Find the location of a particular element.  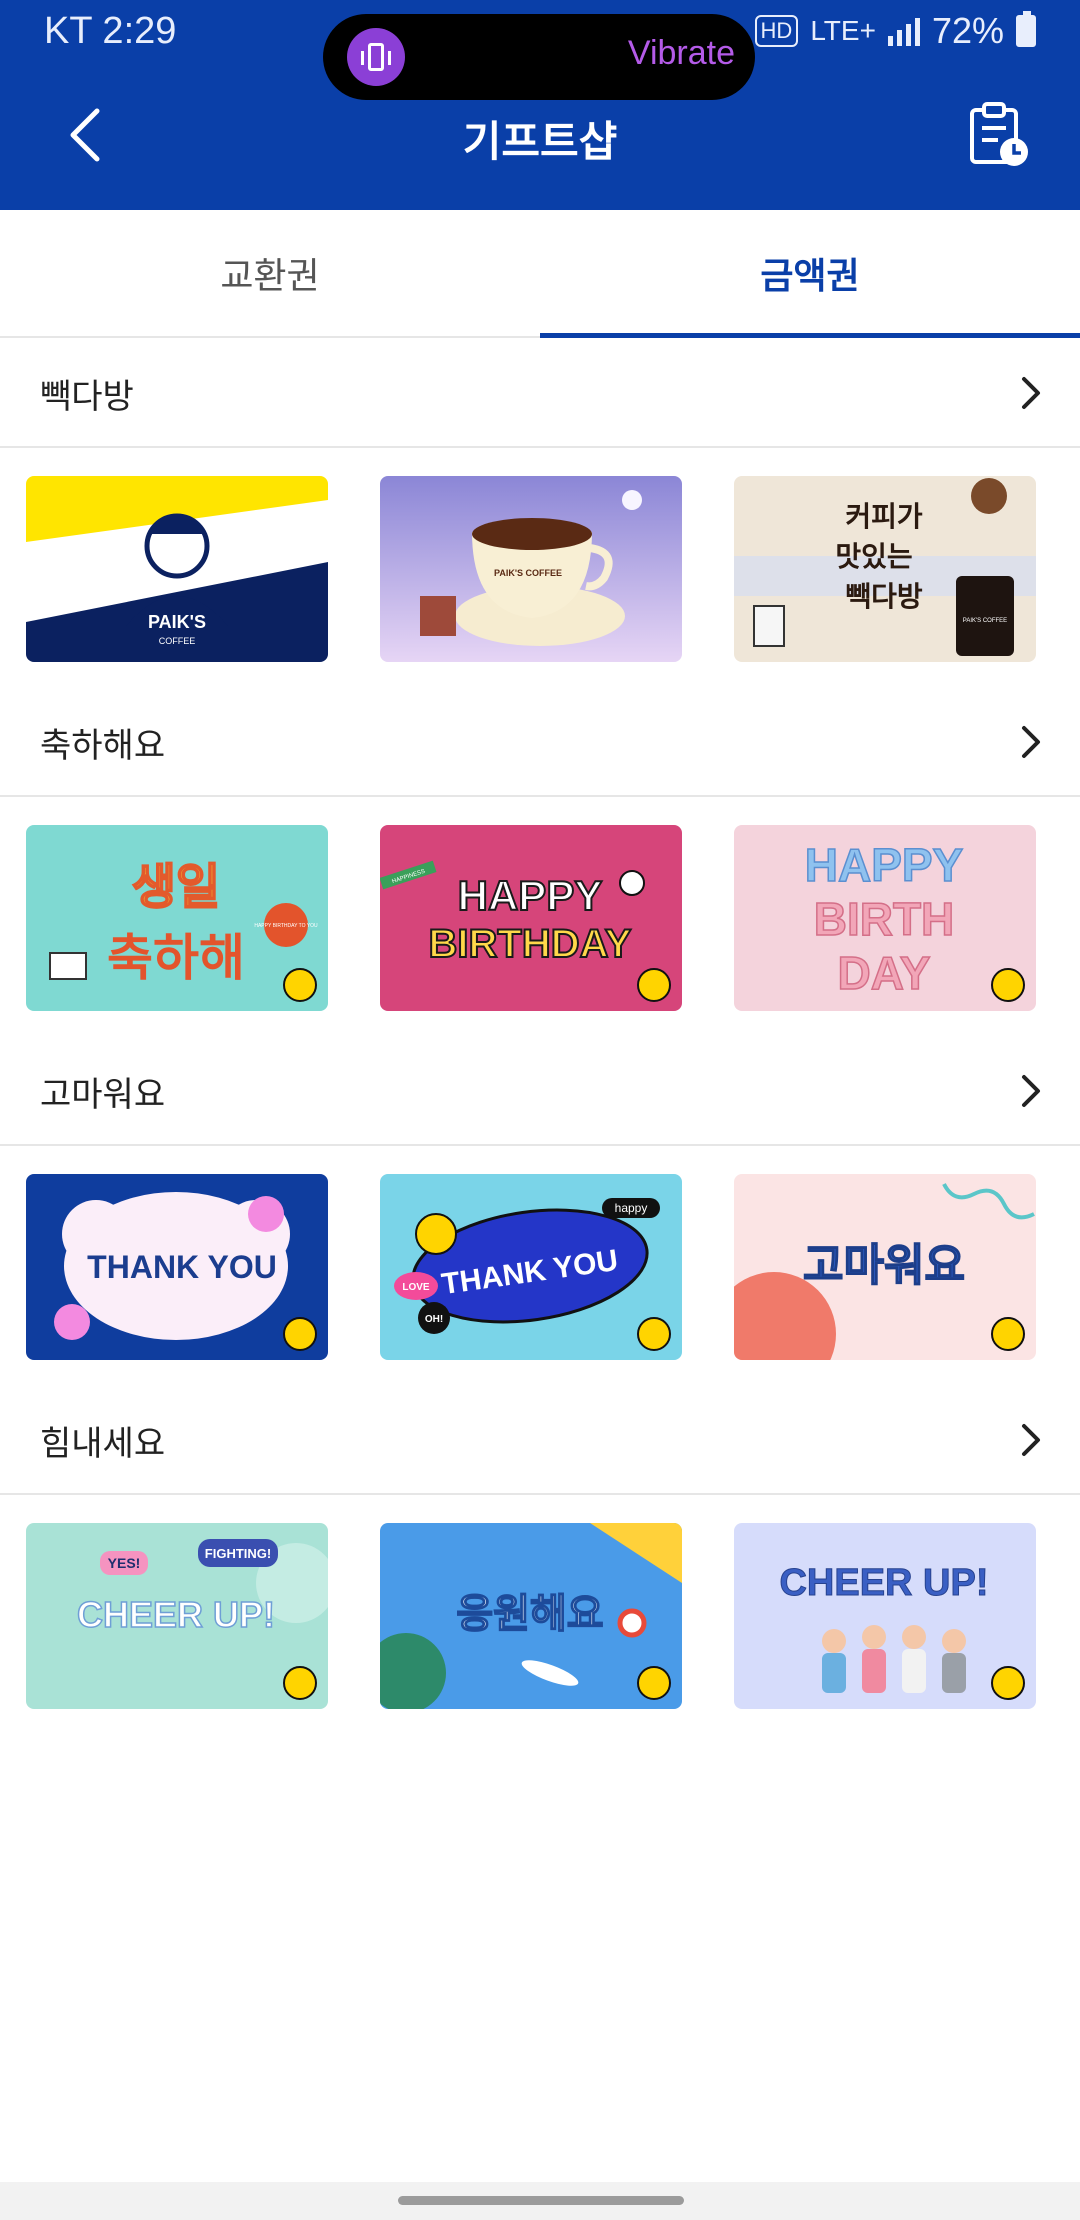

battery-level: 72% is located at coordinates (967, 30).